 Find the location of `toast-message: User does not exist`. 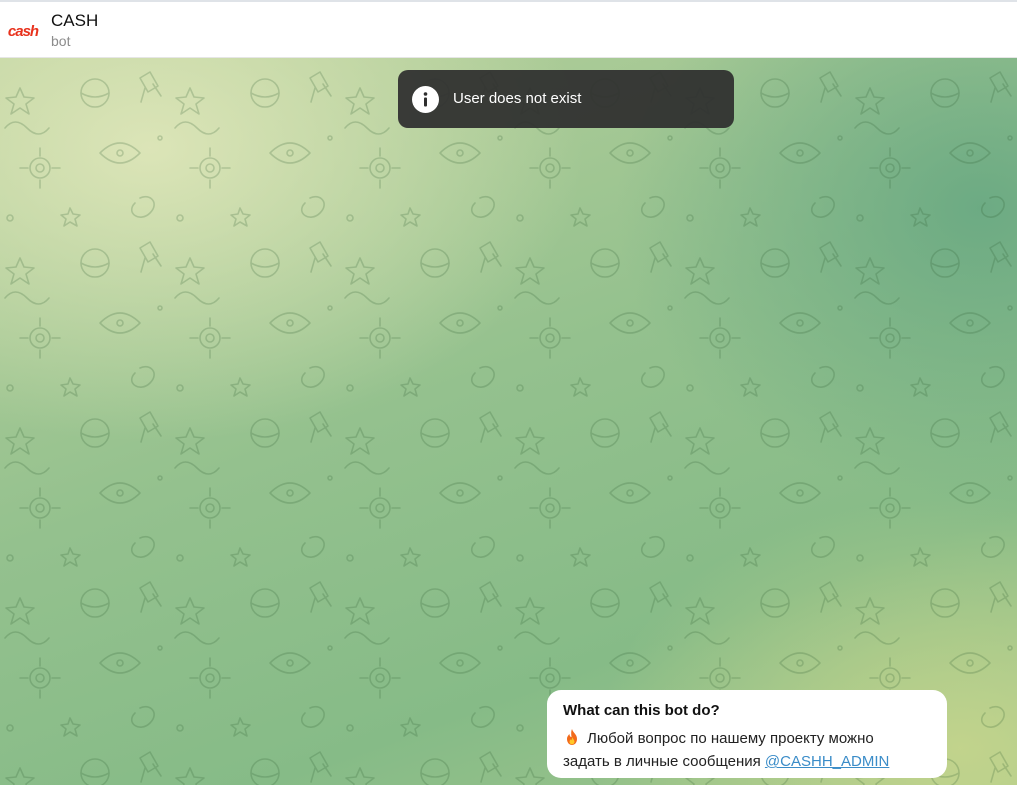

toast-message: User does not exist is located at coordinates (517, 98).